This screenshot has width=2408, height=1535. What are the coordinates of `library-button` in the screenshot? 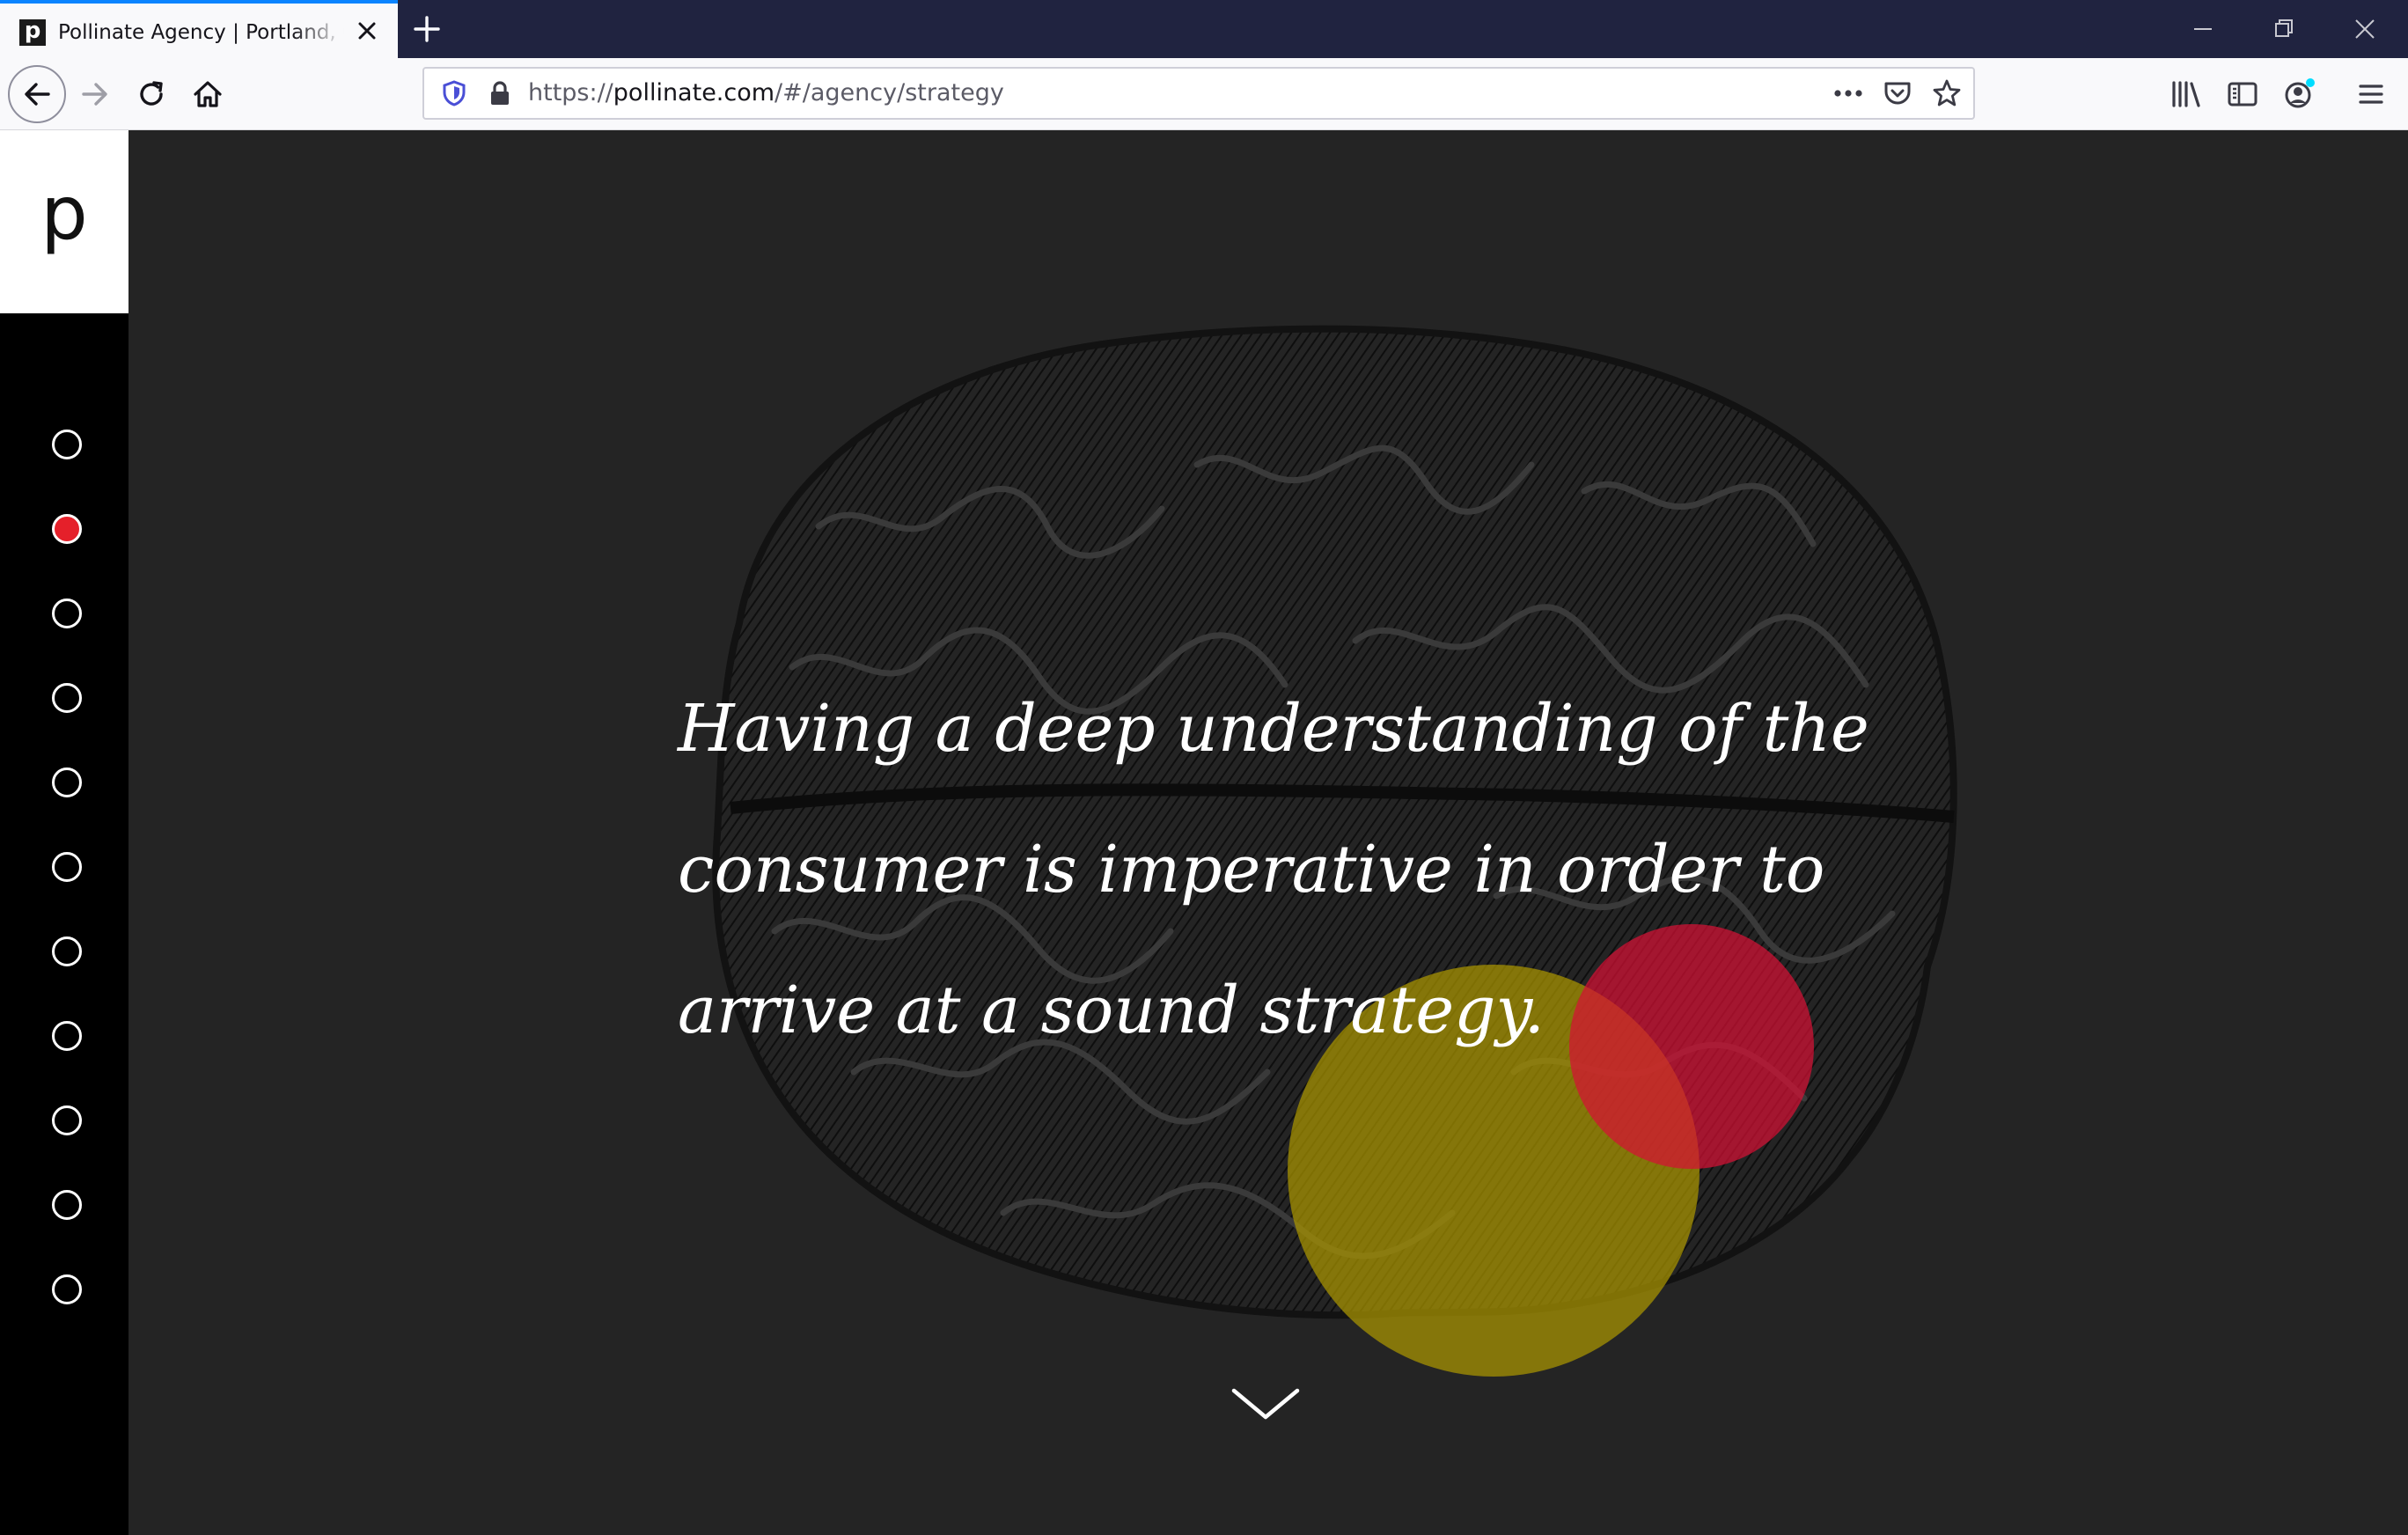 It's located at (2186, 94).